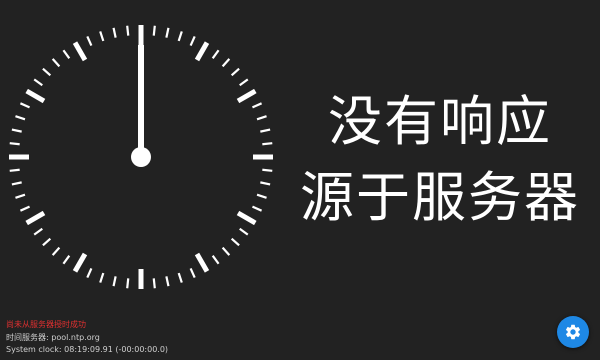  Describe the element at coordinates (53, 337) in the screenshot. I see `time-server-label: 时间服务器: pool.ntp.org` at that location.